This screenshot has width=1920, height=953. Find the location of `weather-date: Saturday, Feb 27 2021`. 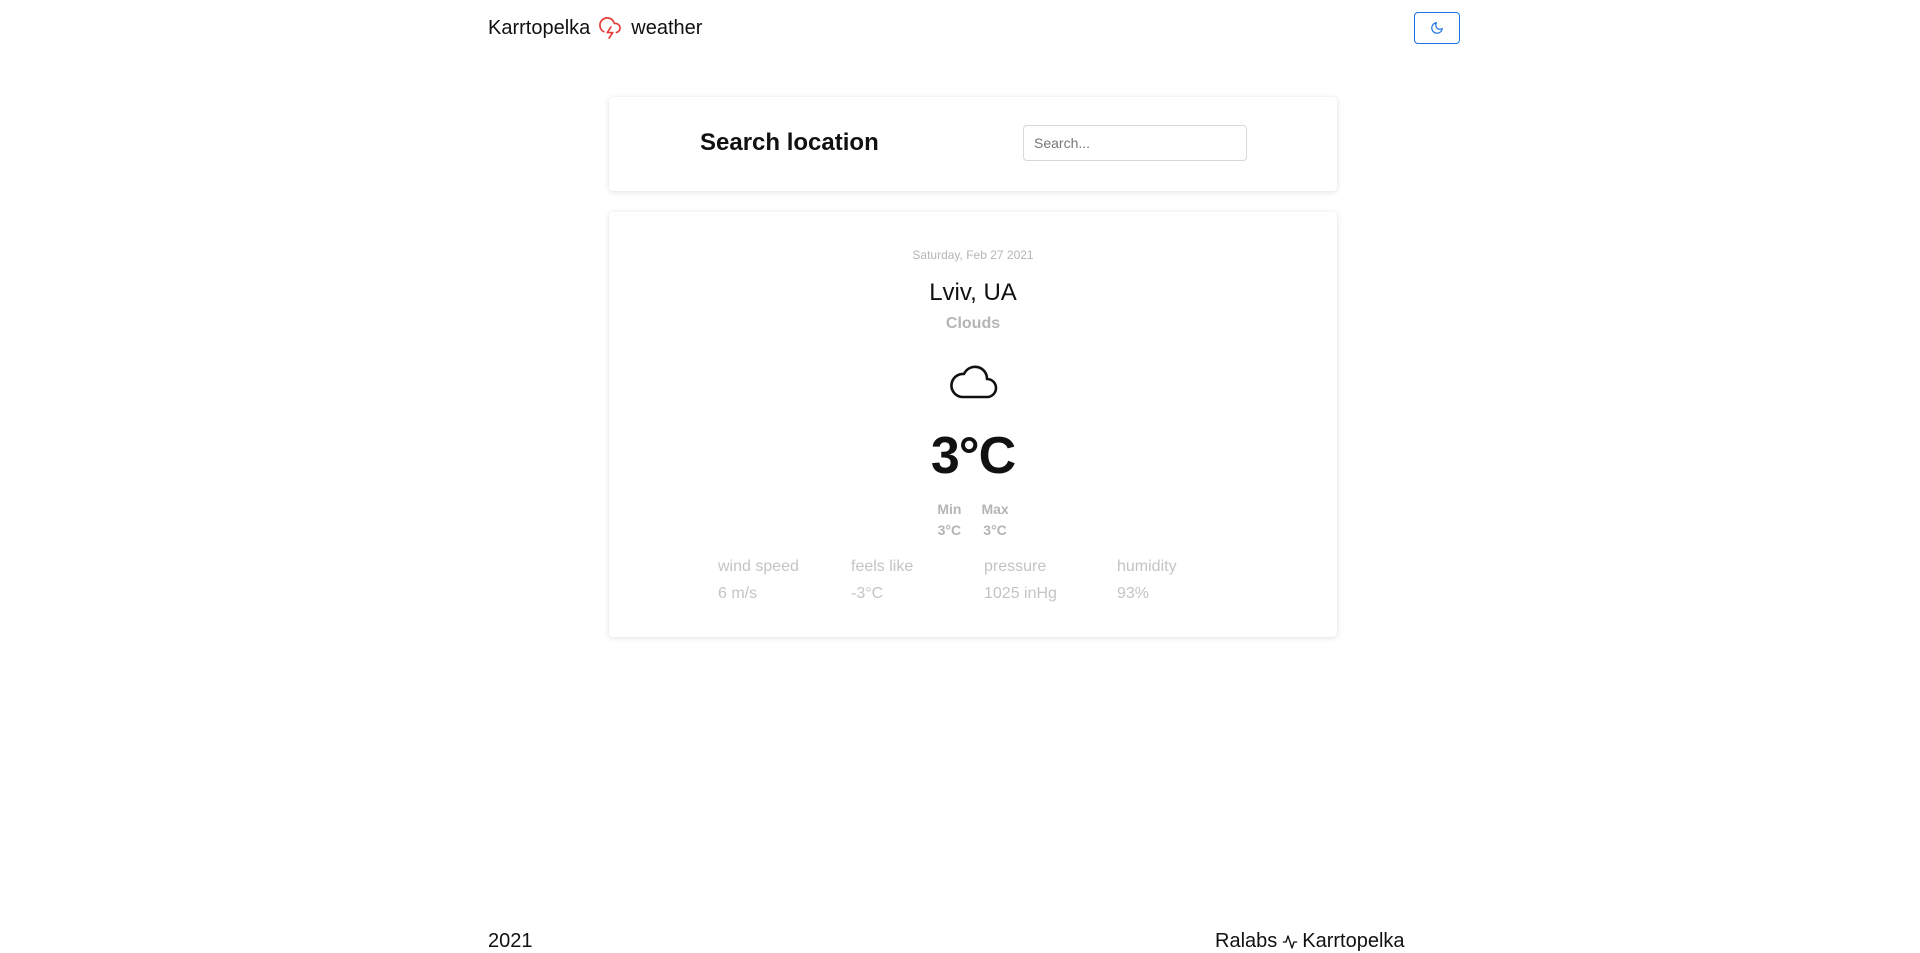

weather-date: Saturday, Feb 27 2021 is located at coordinates (973, 255).